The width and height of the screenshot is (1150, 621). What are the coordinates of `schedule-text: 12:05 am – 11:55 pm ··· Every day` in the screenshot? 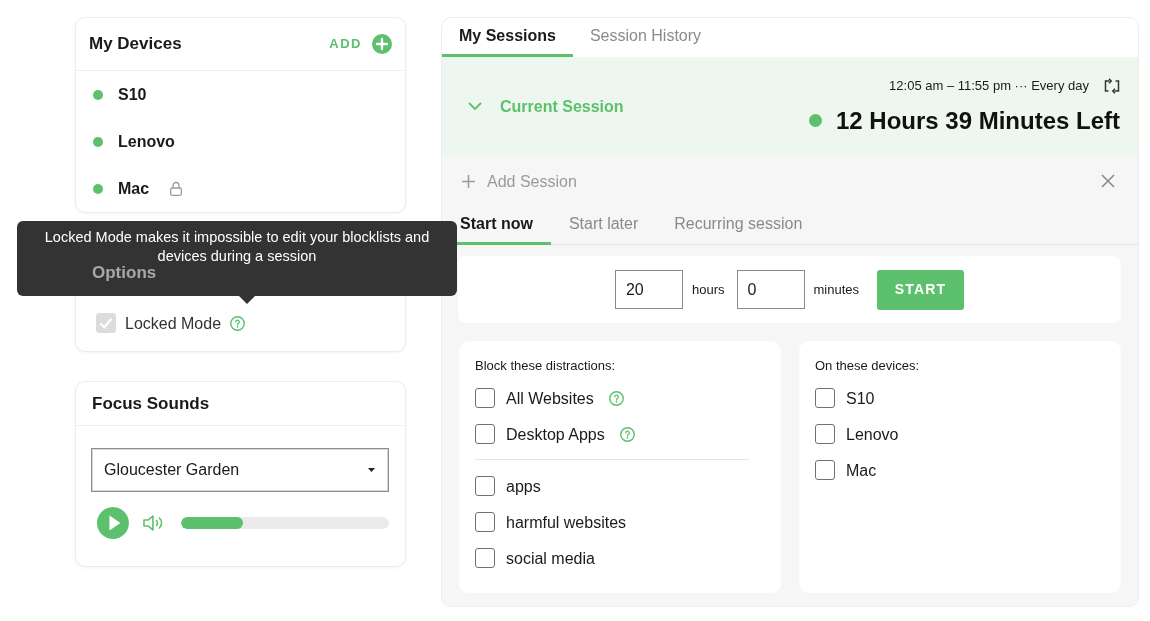 It's located at (989, 86).